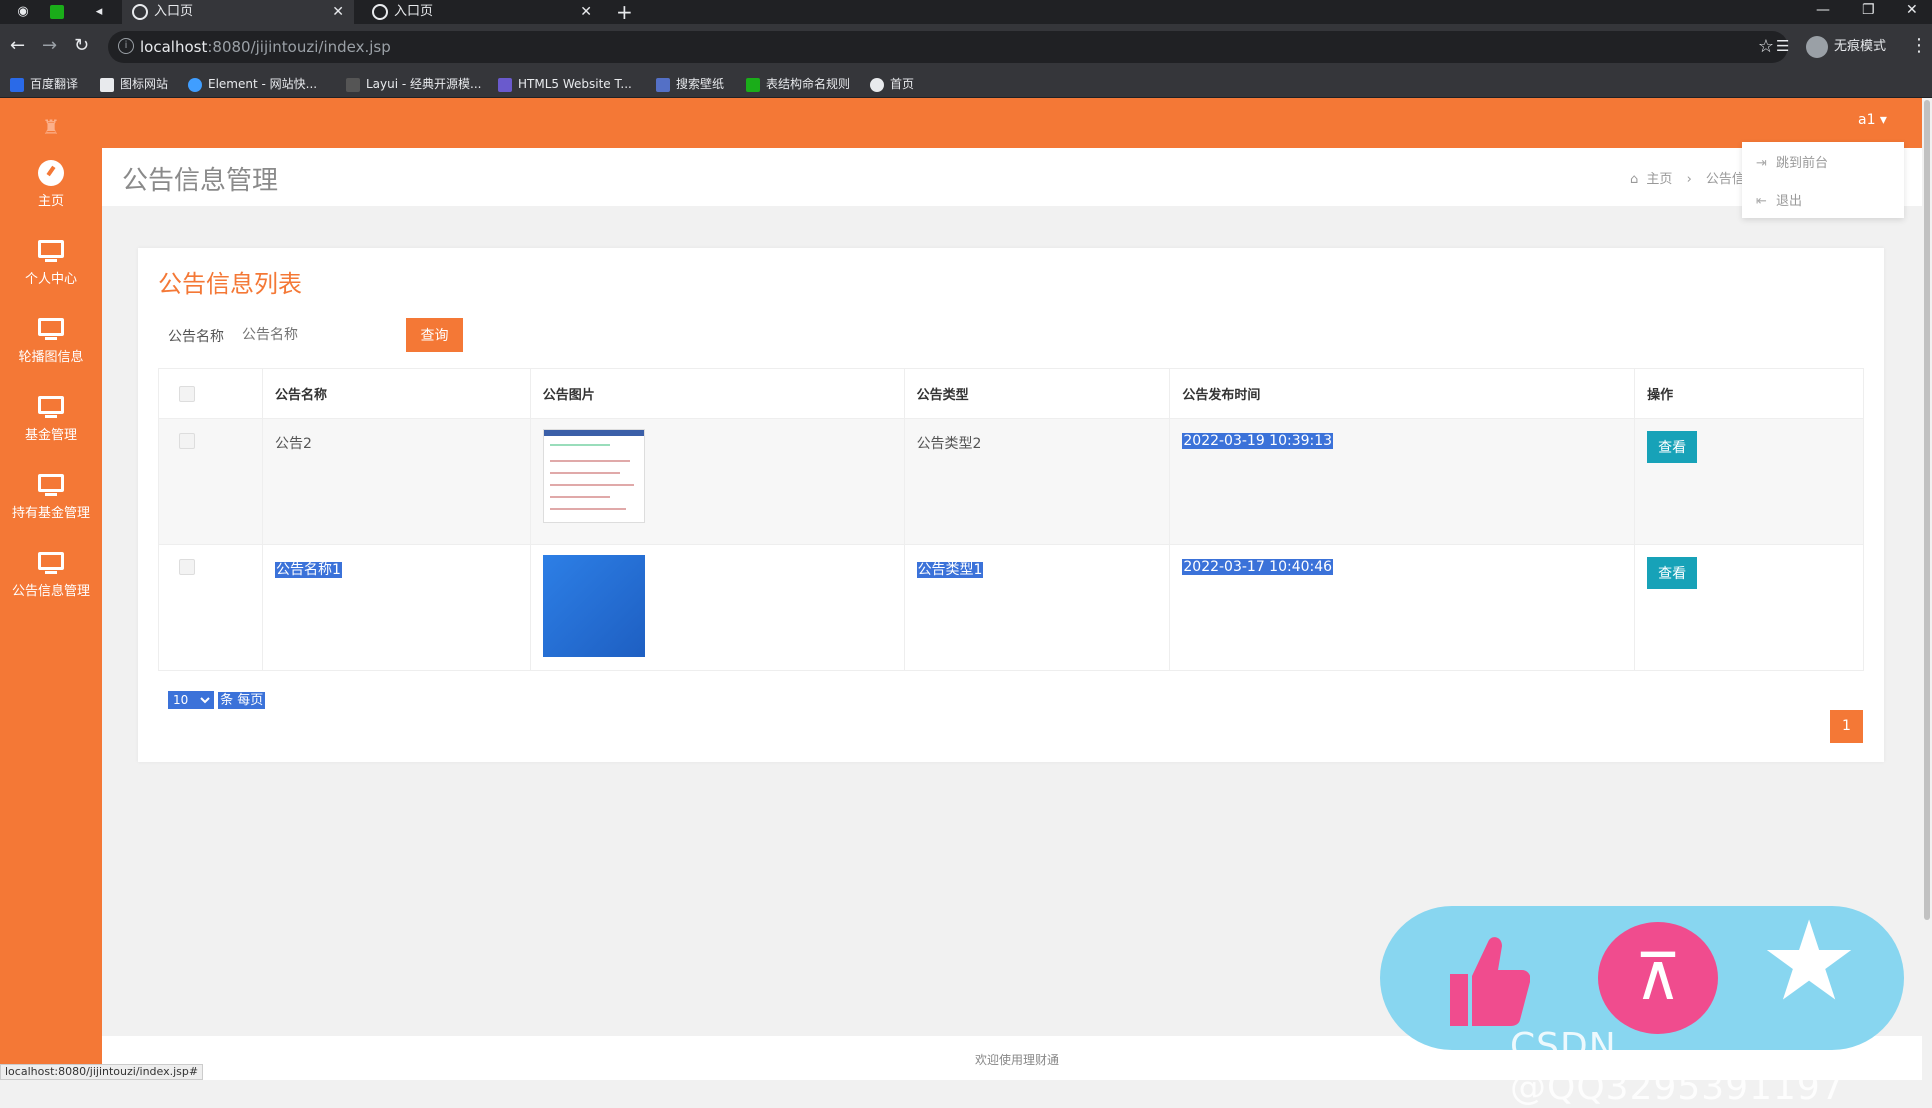  What do you see at coordinates (242, 700) in the screenshot?
I see `page-size-label: 条 每页` at bounding box center [242, 700].